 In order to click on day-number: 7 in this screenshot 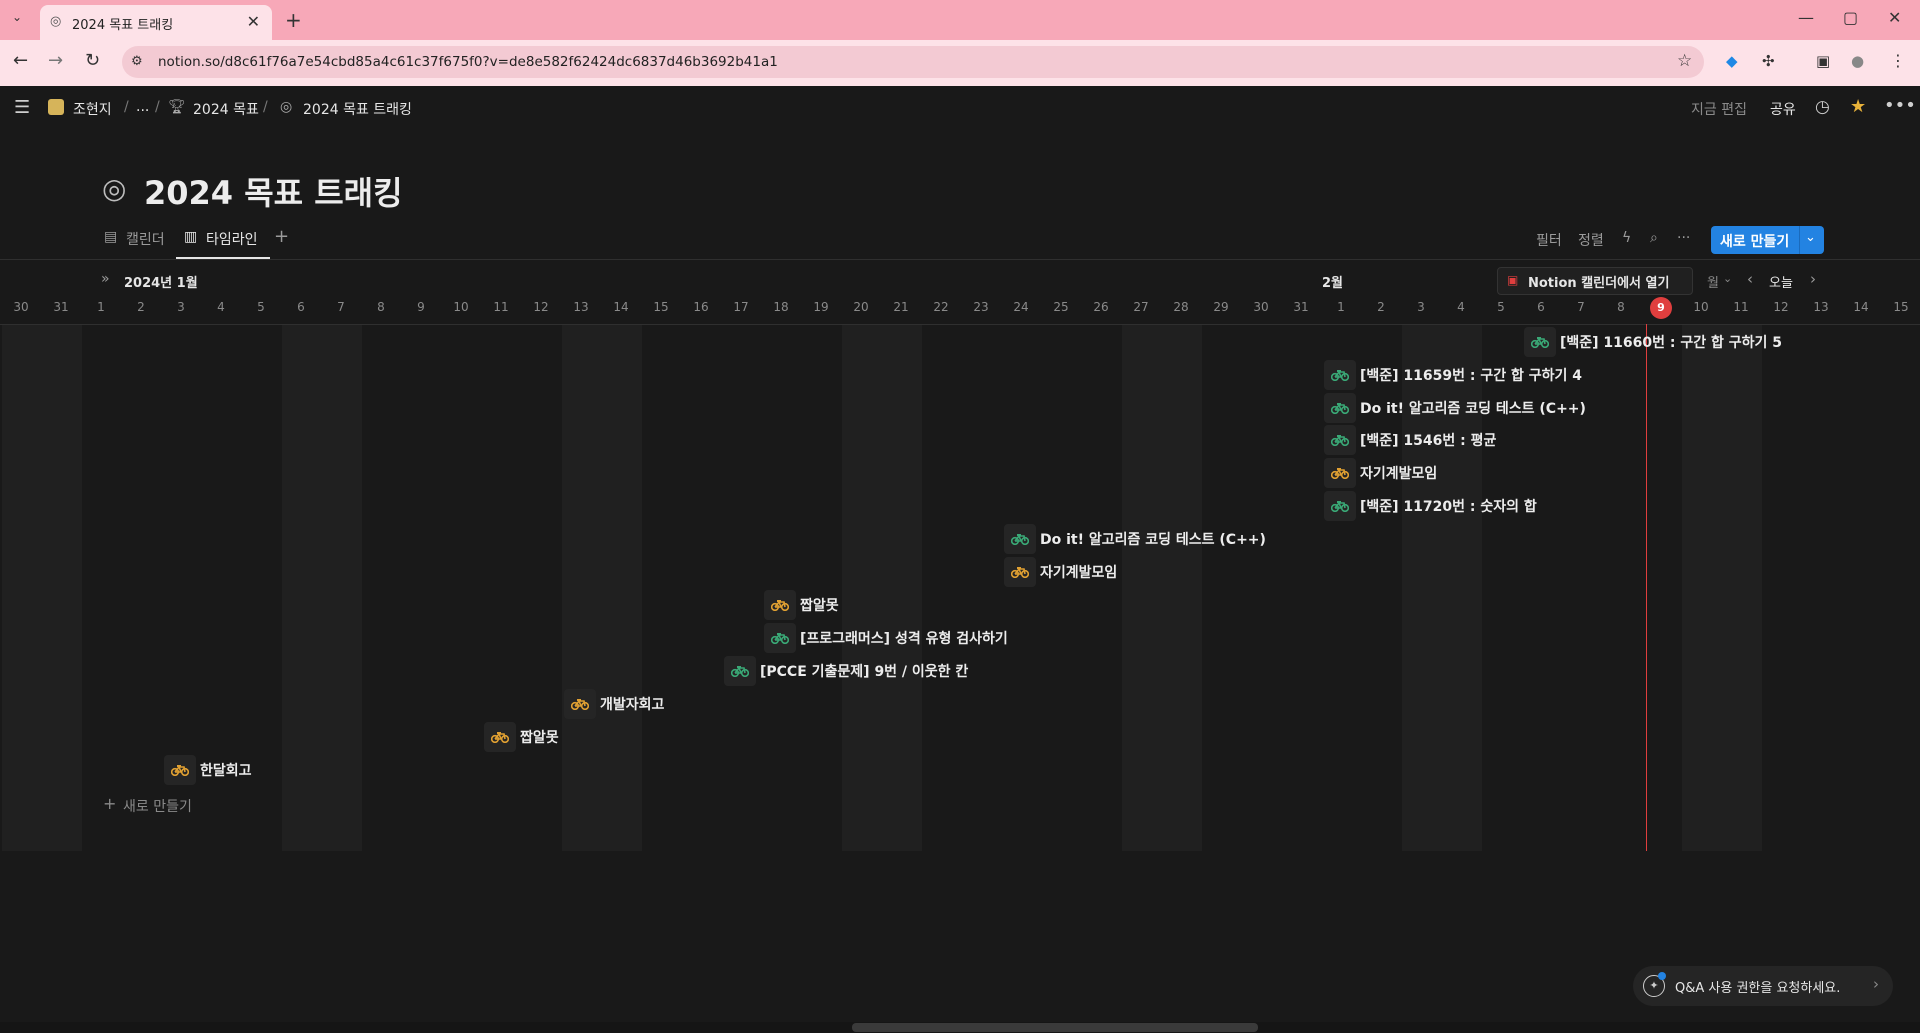, I will do `click(1581, 307)`.